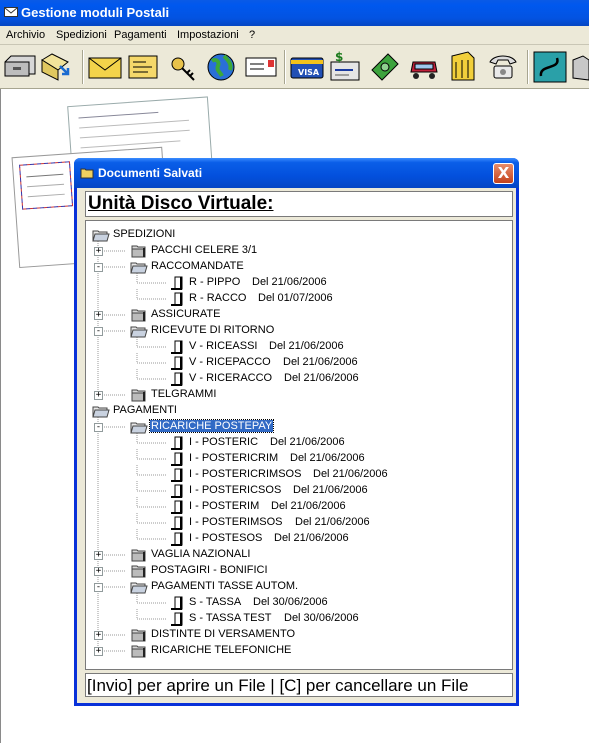  I want to click on tree-document-item: I - POSTESOS Del 21/06/2006, so click(299, 539).